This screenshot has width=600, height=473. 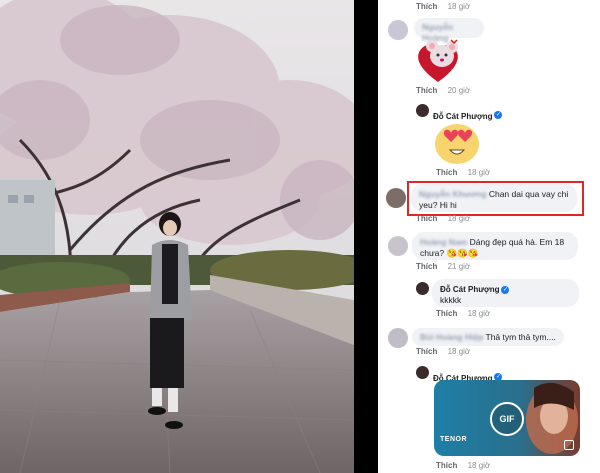 I want to click on gif-attachment: GIF TENOR, so click(x=507, y=418).